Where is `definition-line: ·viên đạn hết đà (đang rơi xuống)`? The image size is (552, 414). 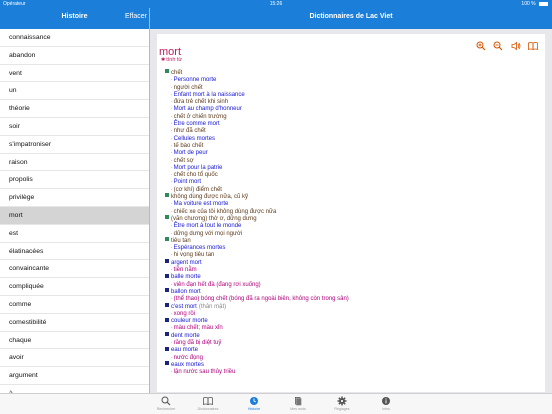
definition-line: ·viên đạn hết đà (đang rơi xuống) is located at coordinates (354, 285).